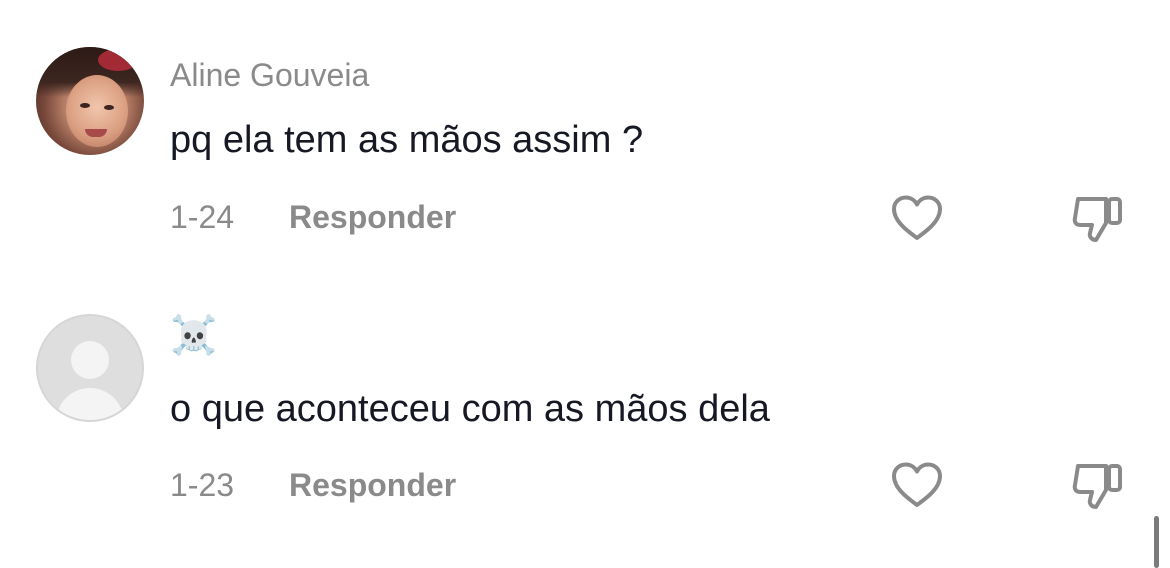 This screenshot has height=568, width=1170. I want to click on avatar-placeholder-body, so click(90, 404).